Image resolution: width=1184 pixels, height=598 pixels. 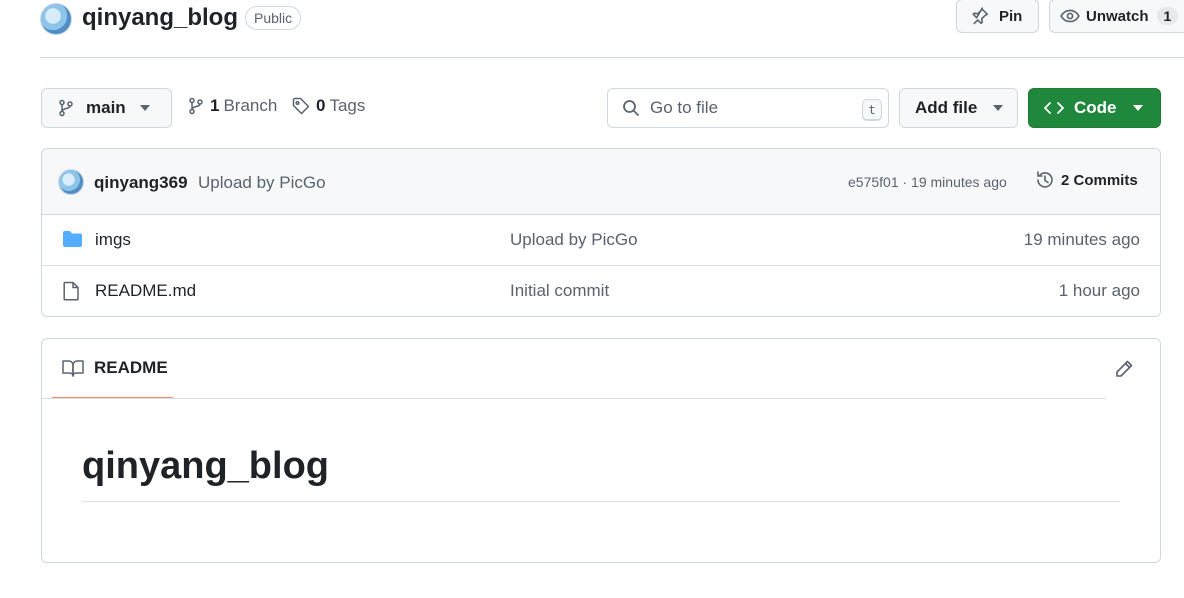 What do you see at coordinates (1124, 369) in the screenshot?
I see `pencil-icon` at bounding box center [1124, 369].